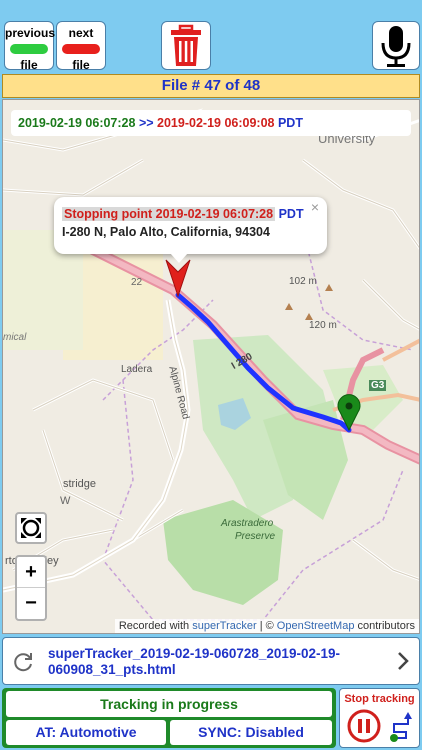 The image size is (422, 750). What do you see at coordinates (15, 337) in the screenshot?
I see `label-mical: mical` at bounding box center [15, 337].